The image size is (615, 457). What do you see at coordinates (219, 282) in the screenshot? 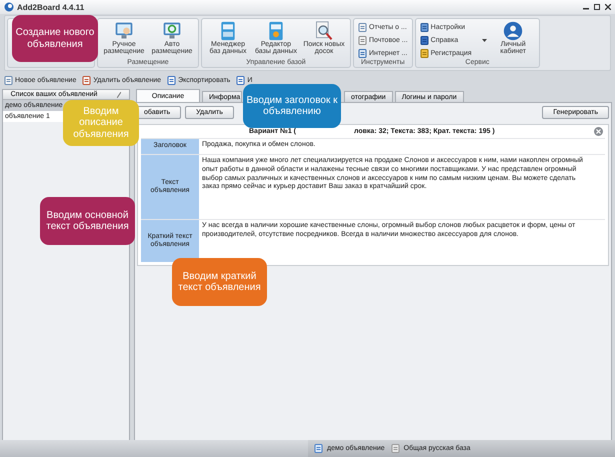
I see `hint-tooltip: Вводим краткий текст объявления` at bounding box center [219, 282].